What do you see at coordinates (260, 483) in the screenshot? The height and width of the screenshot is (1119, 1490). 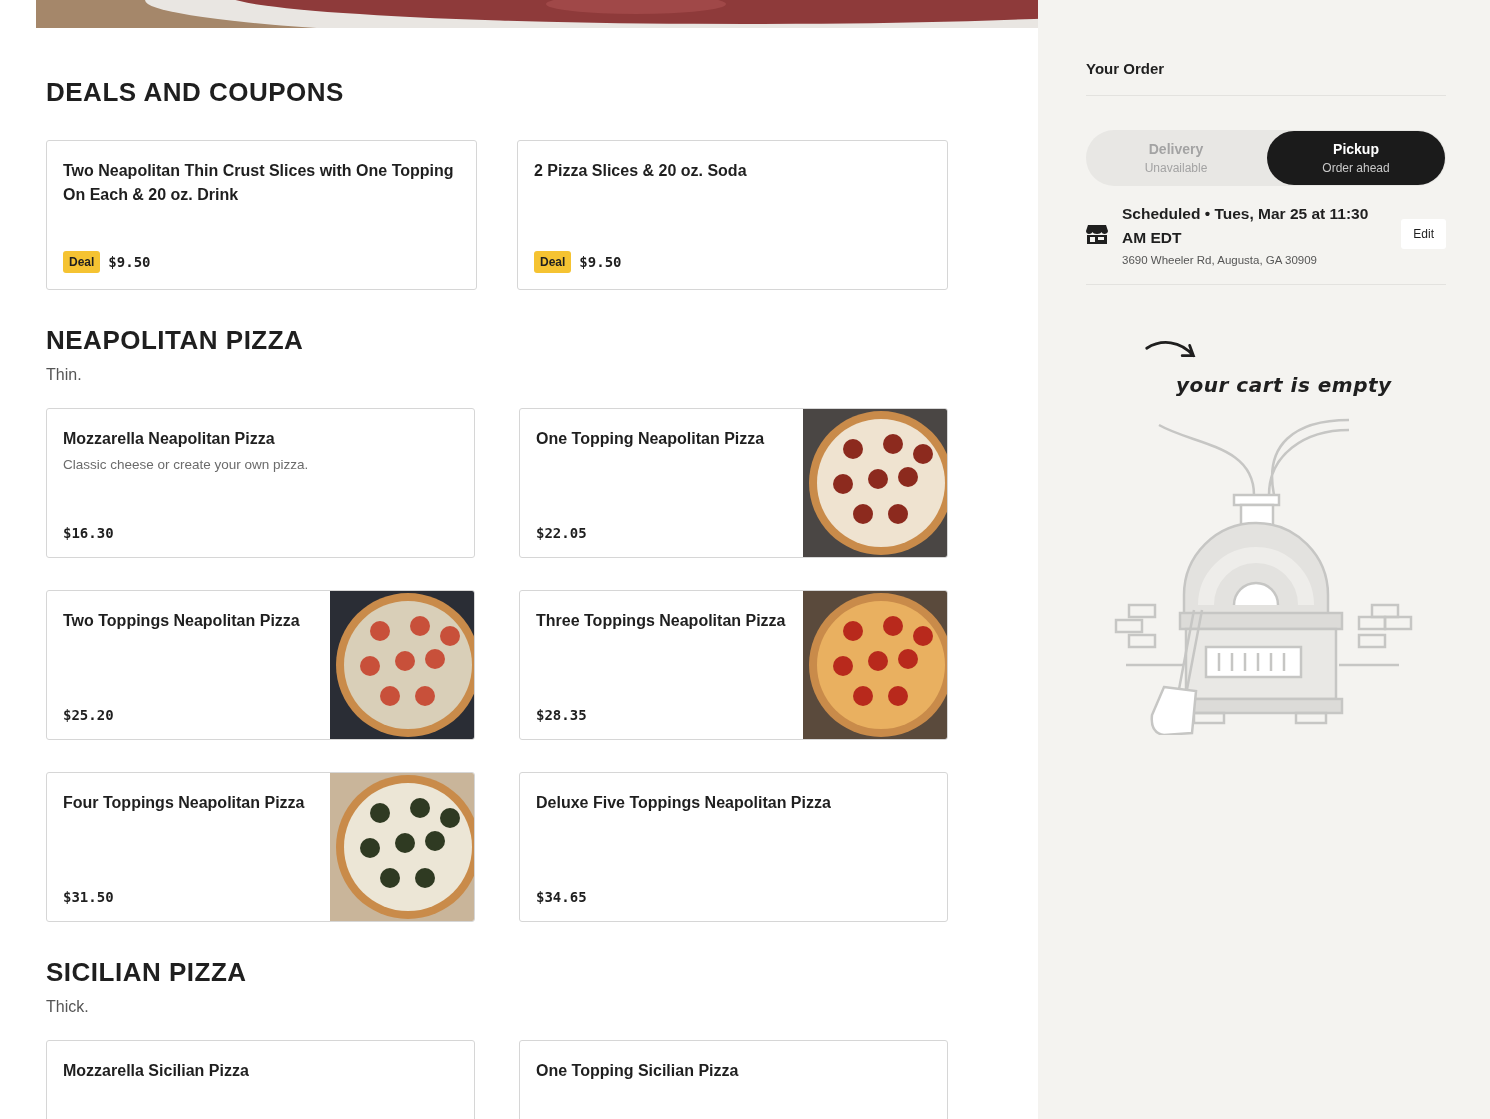 I see `menu-item-card: Mozzarella Neapolitan Pizza Classic cheese or create your own pizza. $16.30` at bounding box center [260, 483].